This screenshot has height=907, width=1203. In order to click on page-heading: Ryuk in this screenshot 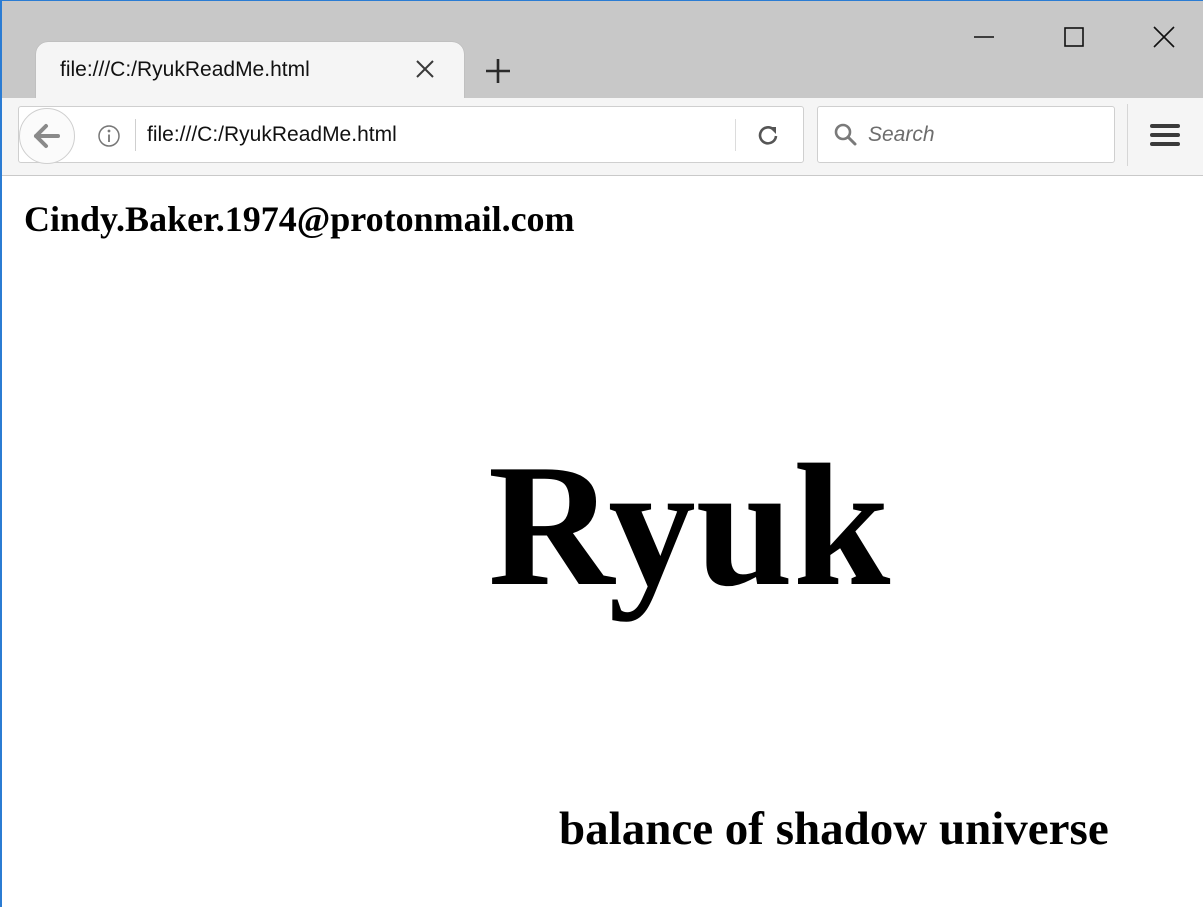, I will do `click(689, 525)`.